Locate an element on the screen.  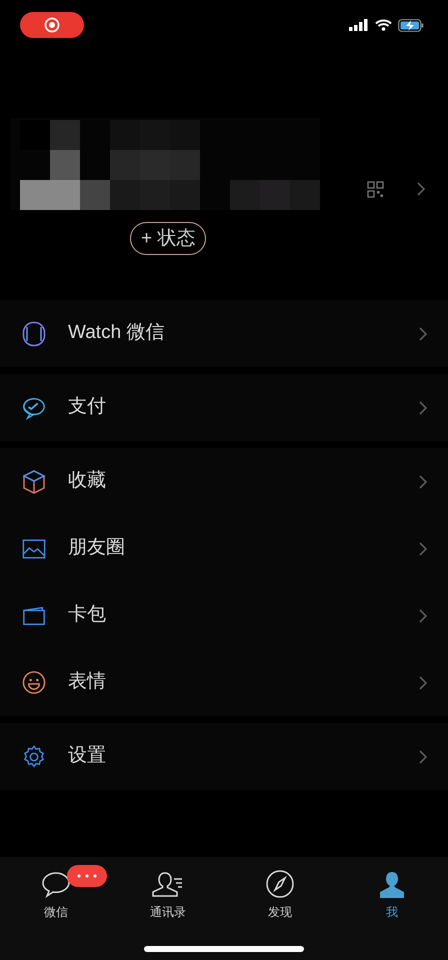
recording-indicator is located at coordinates (52, 25).